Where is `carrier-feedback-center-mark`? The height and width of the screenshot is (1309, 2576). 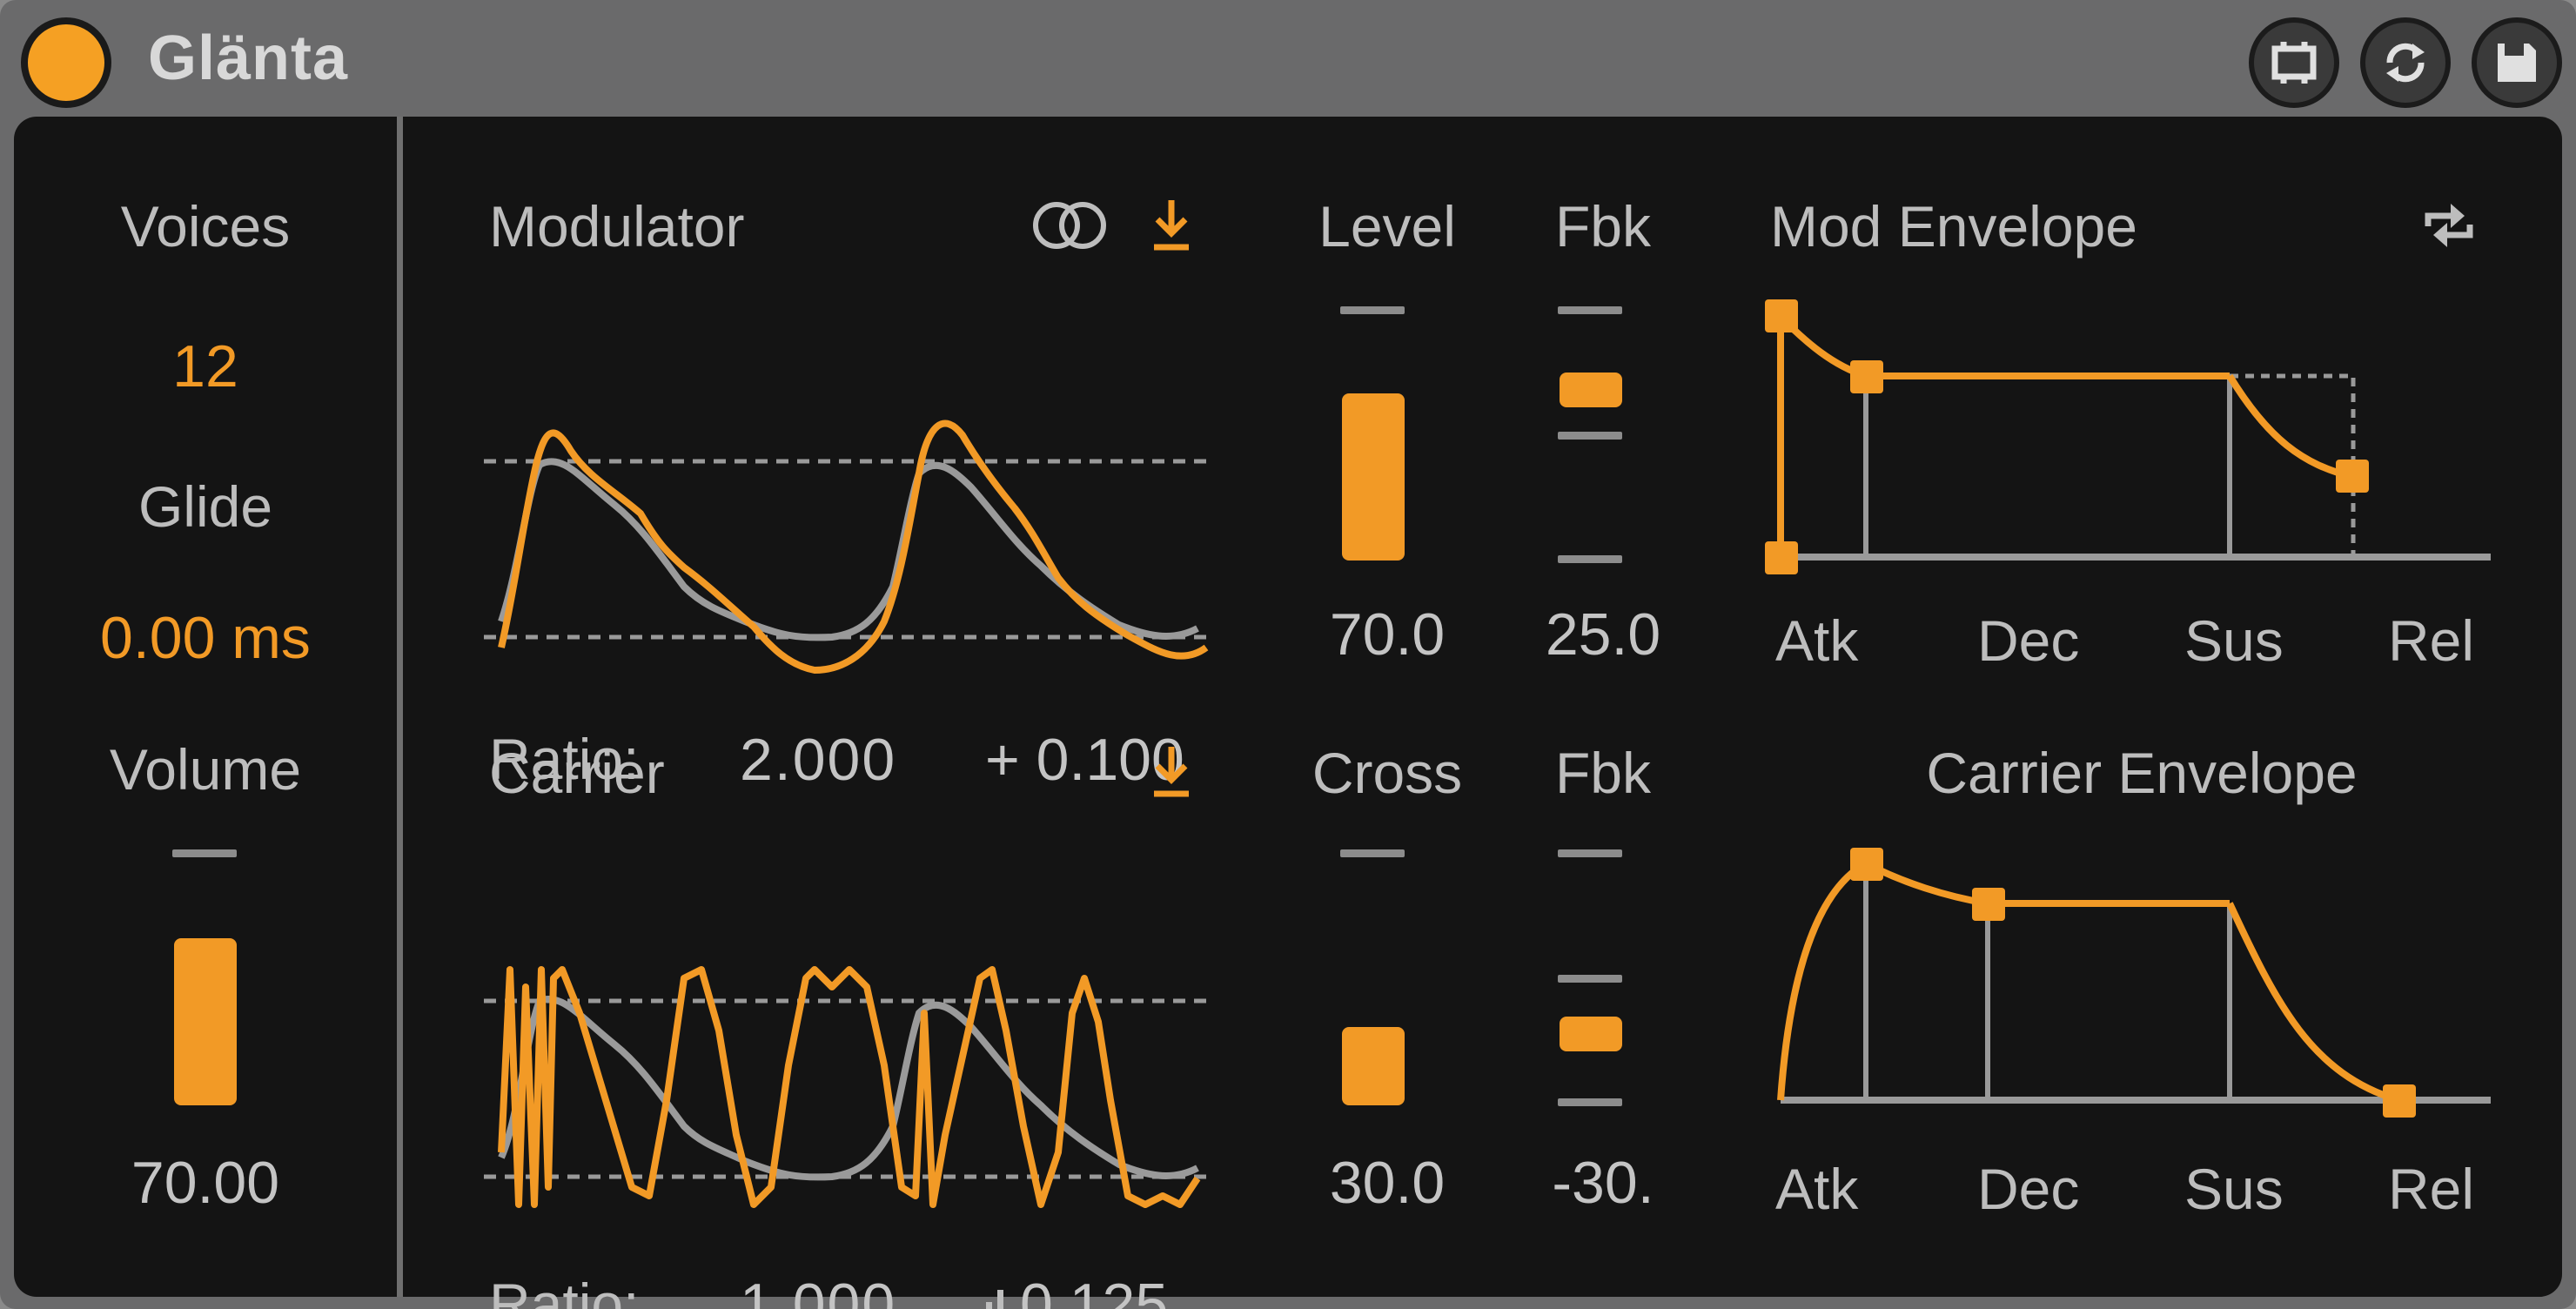
carrier-feedback-center-mark is located at coordinates (1590, 979).